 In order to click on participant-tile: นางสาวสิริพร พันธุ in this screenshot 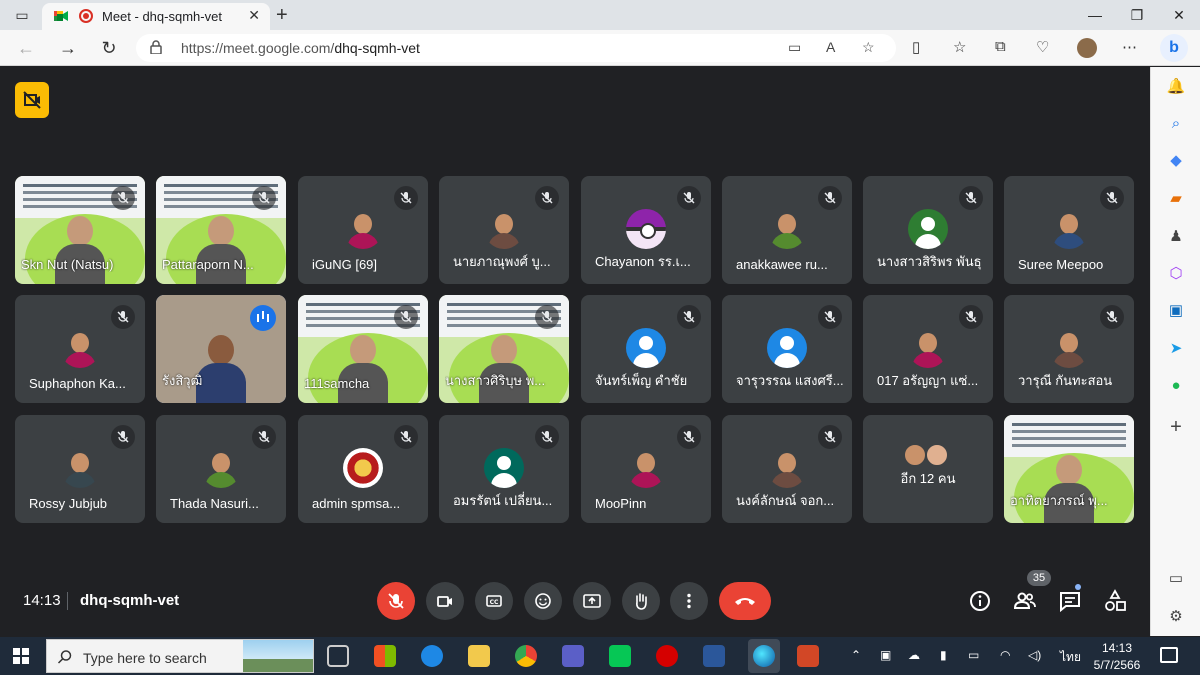, I will do `click(928, 230)`.